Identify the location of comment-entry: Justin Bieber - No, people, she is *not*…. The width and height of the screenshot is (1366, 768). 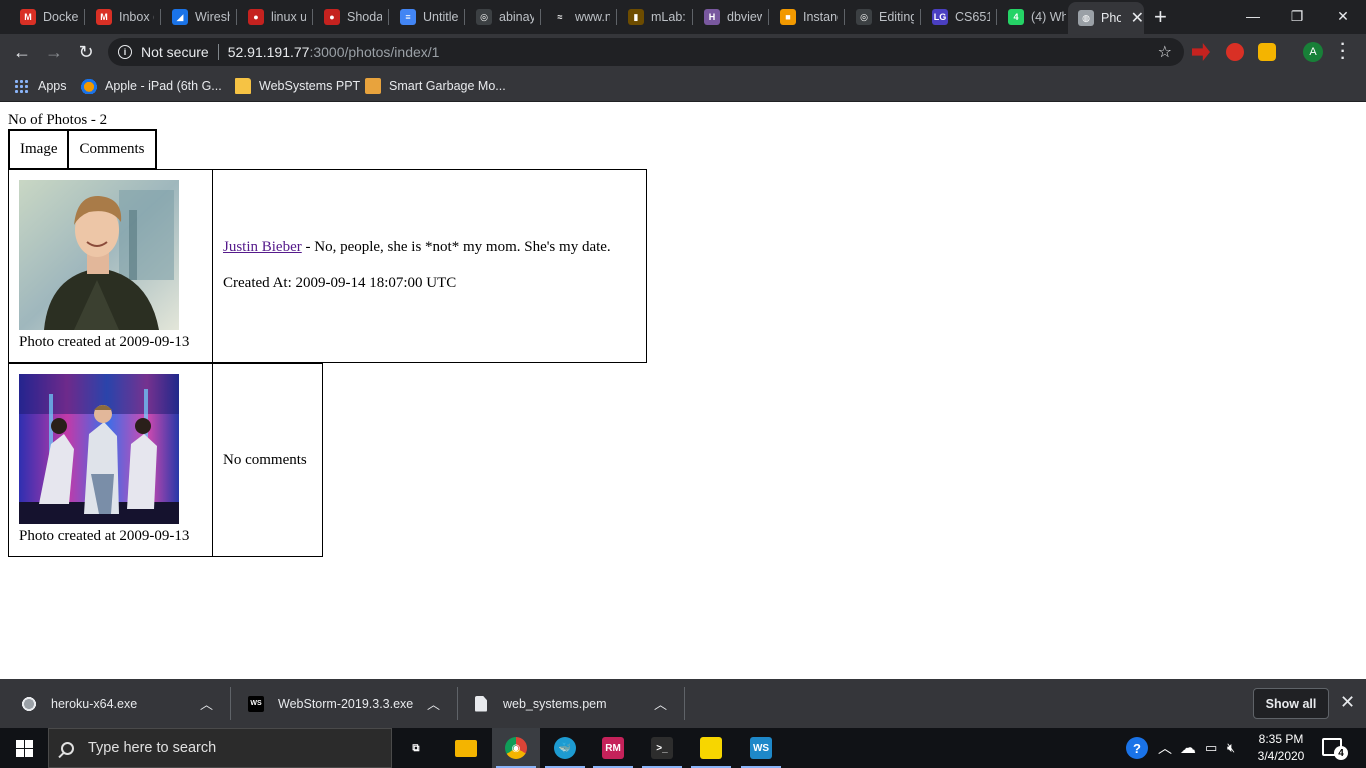
(417, 247).